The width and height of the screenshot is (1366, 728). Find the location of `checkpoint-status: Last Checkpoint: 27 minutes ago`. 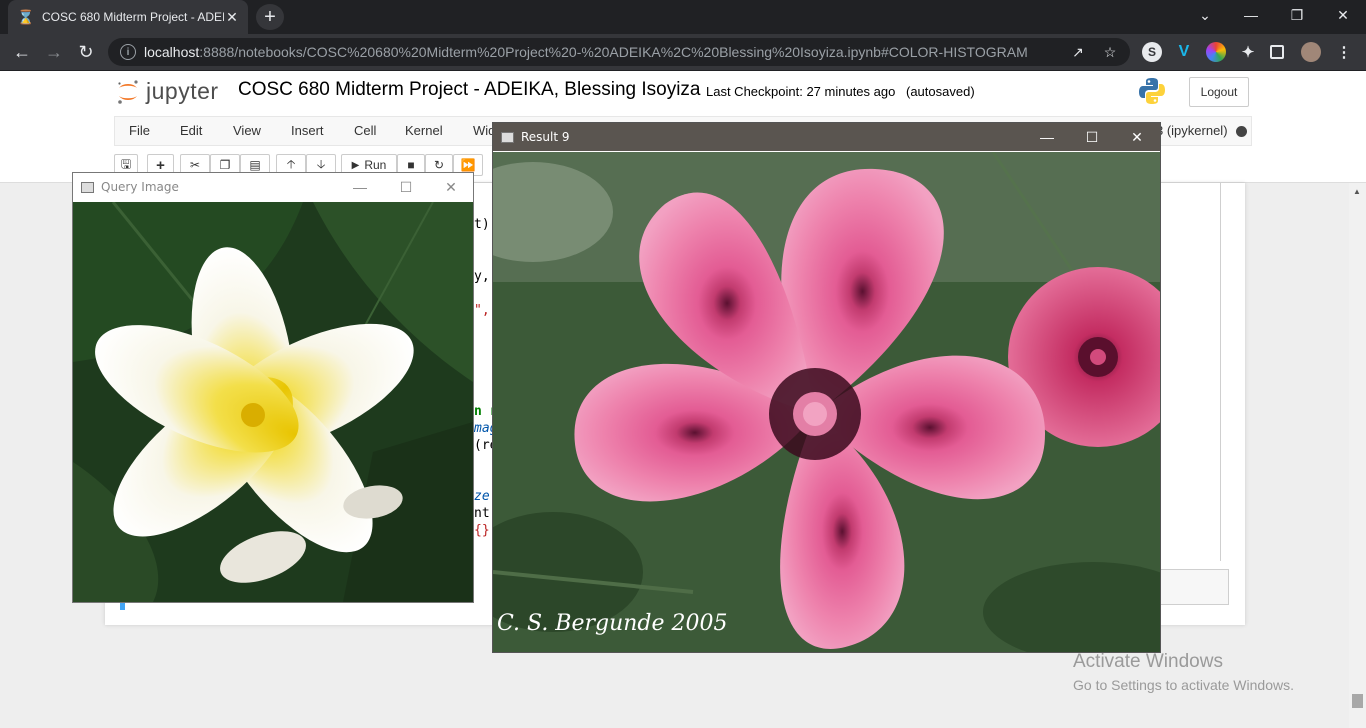

checkpoint-status: Last Checkpoint: 27 minutes ago is located at coordinates (801, 91).